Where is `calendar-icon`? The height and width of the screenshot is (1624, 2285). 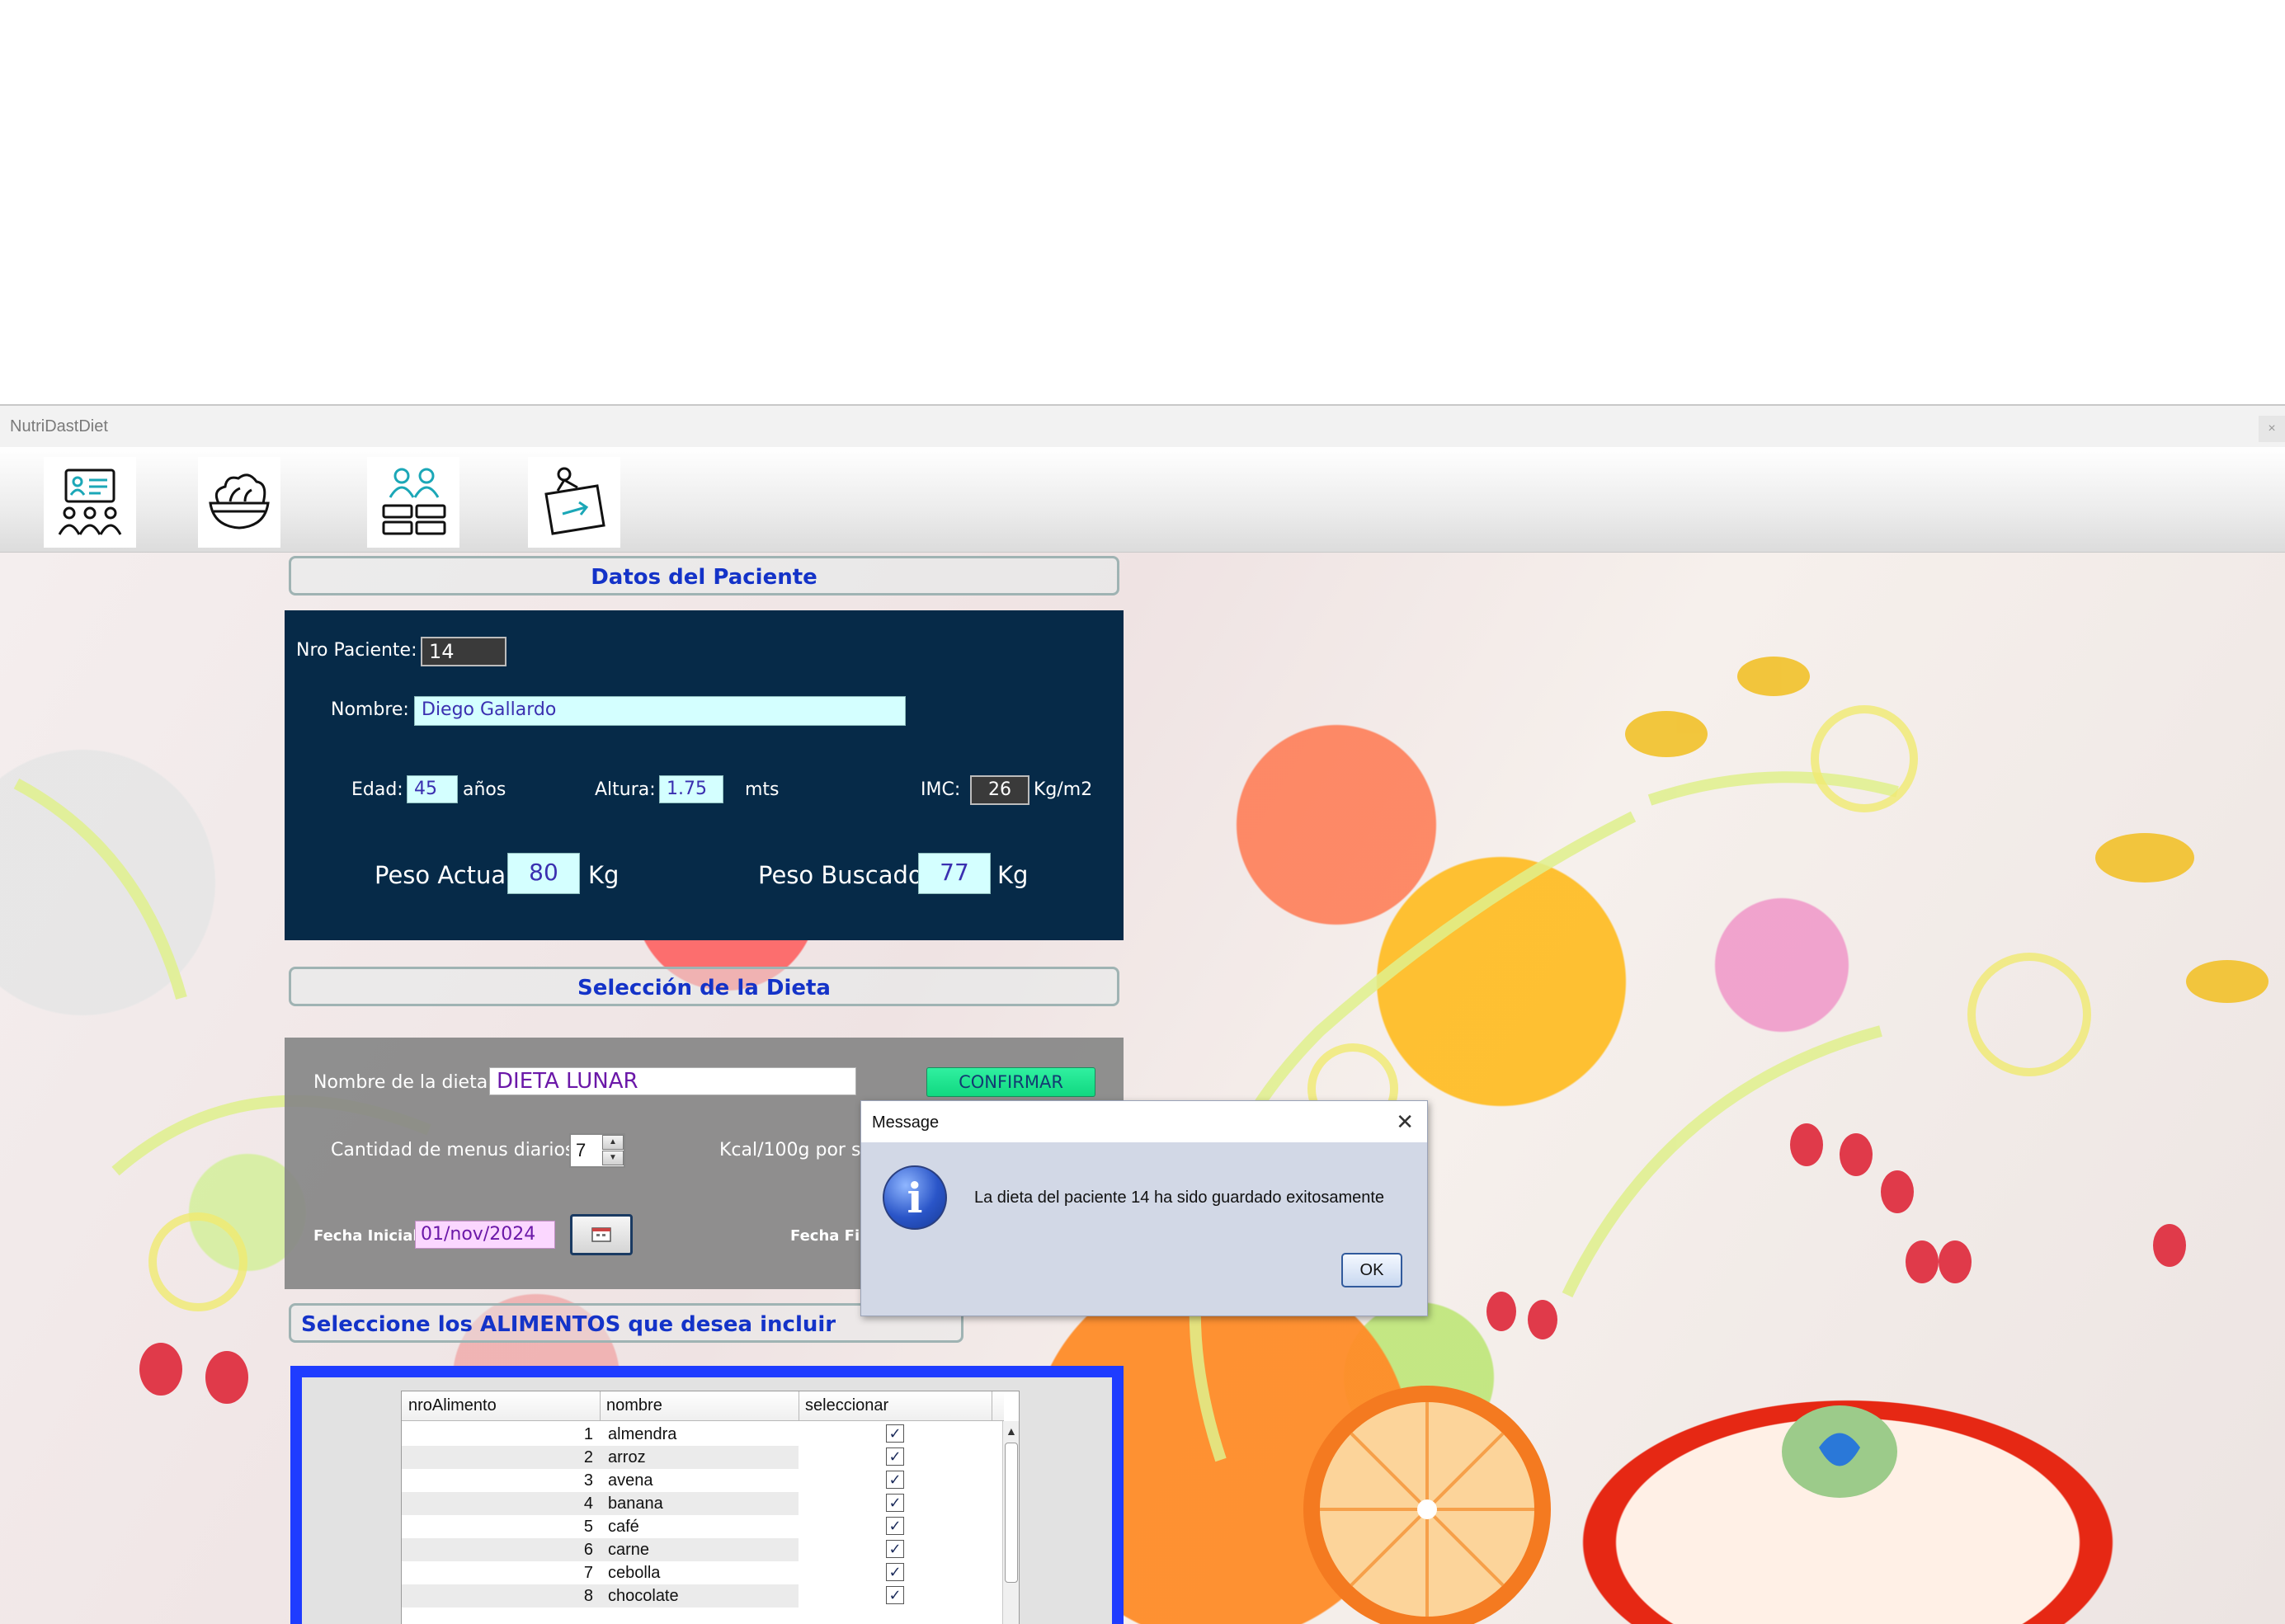 calendar-icon is located at coordinates (601, 1234).